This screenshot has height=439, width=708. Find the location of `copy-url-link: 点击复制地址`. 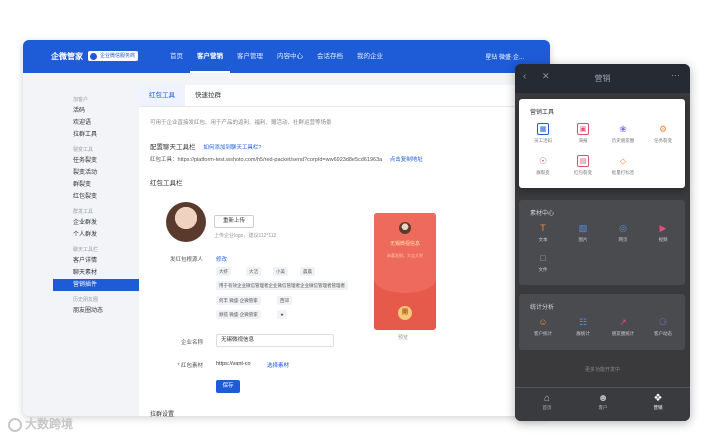

copy-url-link: 点击复制地址 is located at coordinates (406, 160).